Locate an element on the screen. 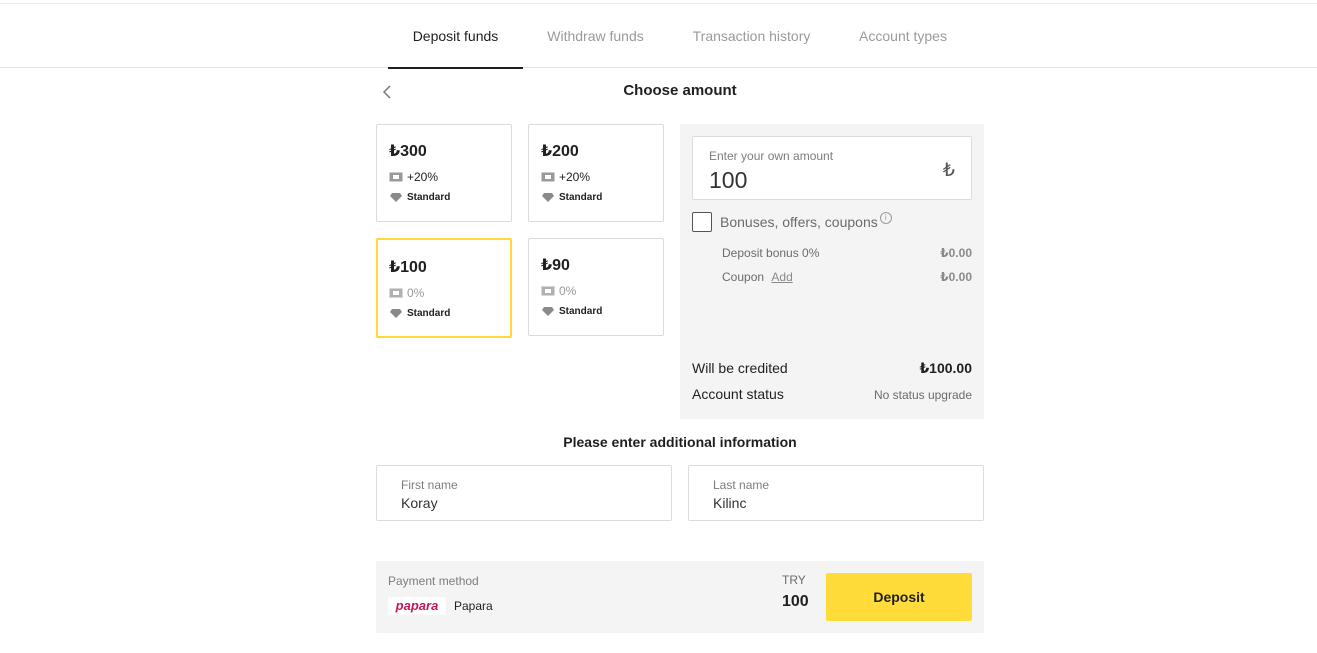 Image resolution: width=1317 pixels, height=653 pixels. tab-withdraw-funds: Withdraw funds is located at coordinates (595, 36).